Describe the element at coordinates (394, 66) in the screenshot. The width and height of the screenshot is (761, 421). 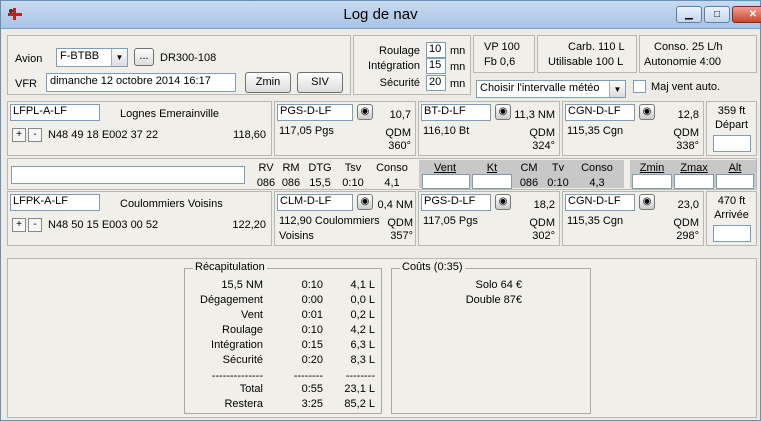
I see `integration-label: Intégration` at that location.